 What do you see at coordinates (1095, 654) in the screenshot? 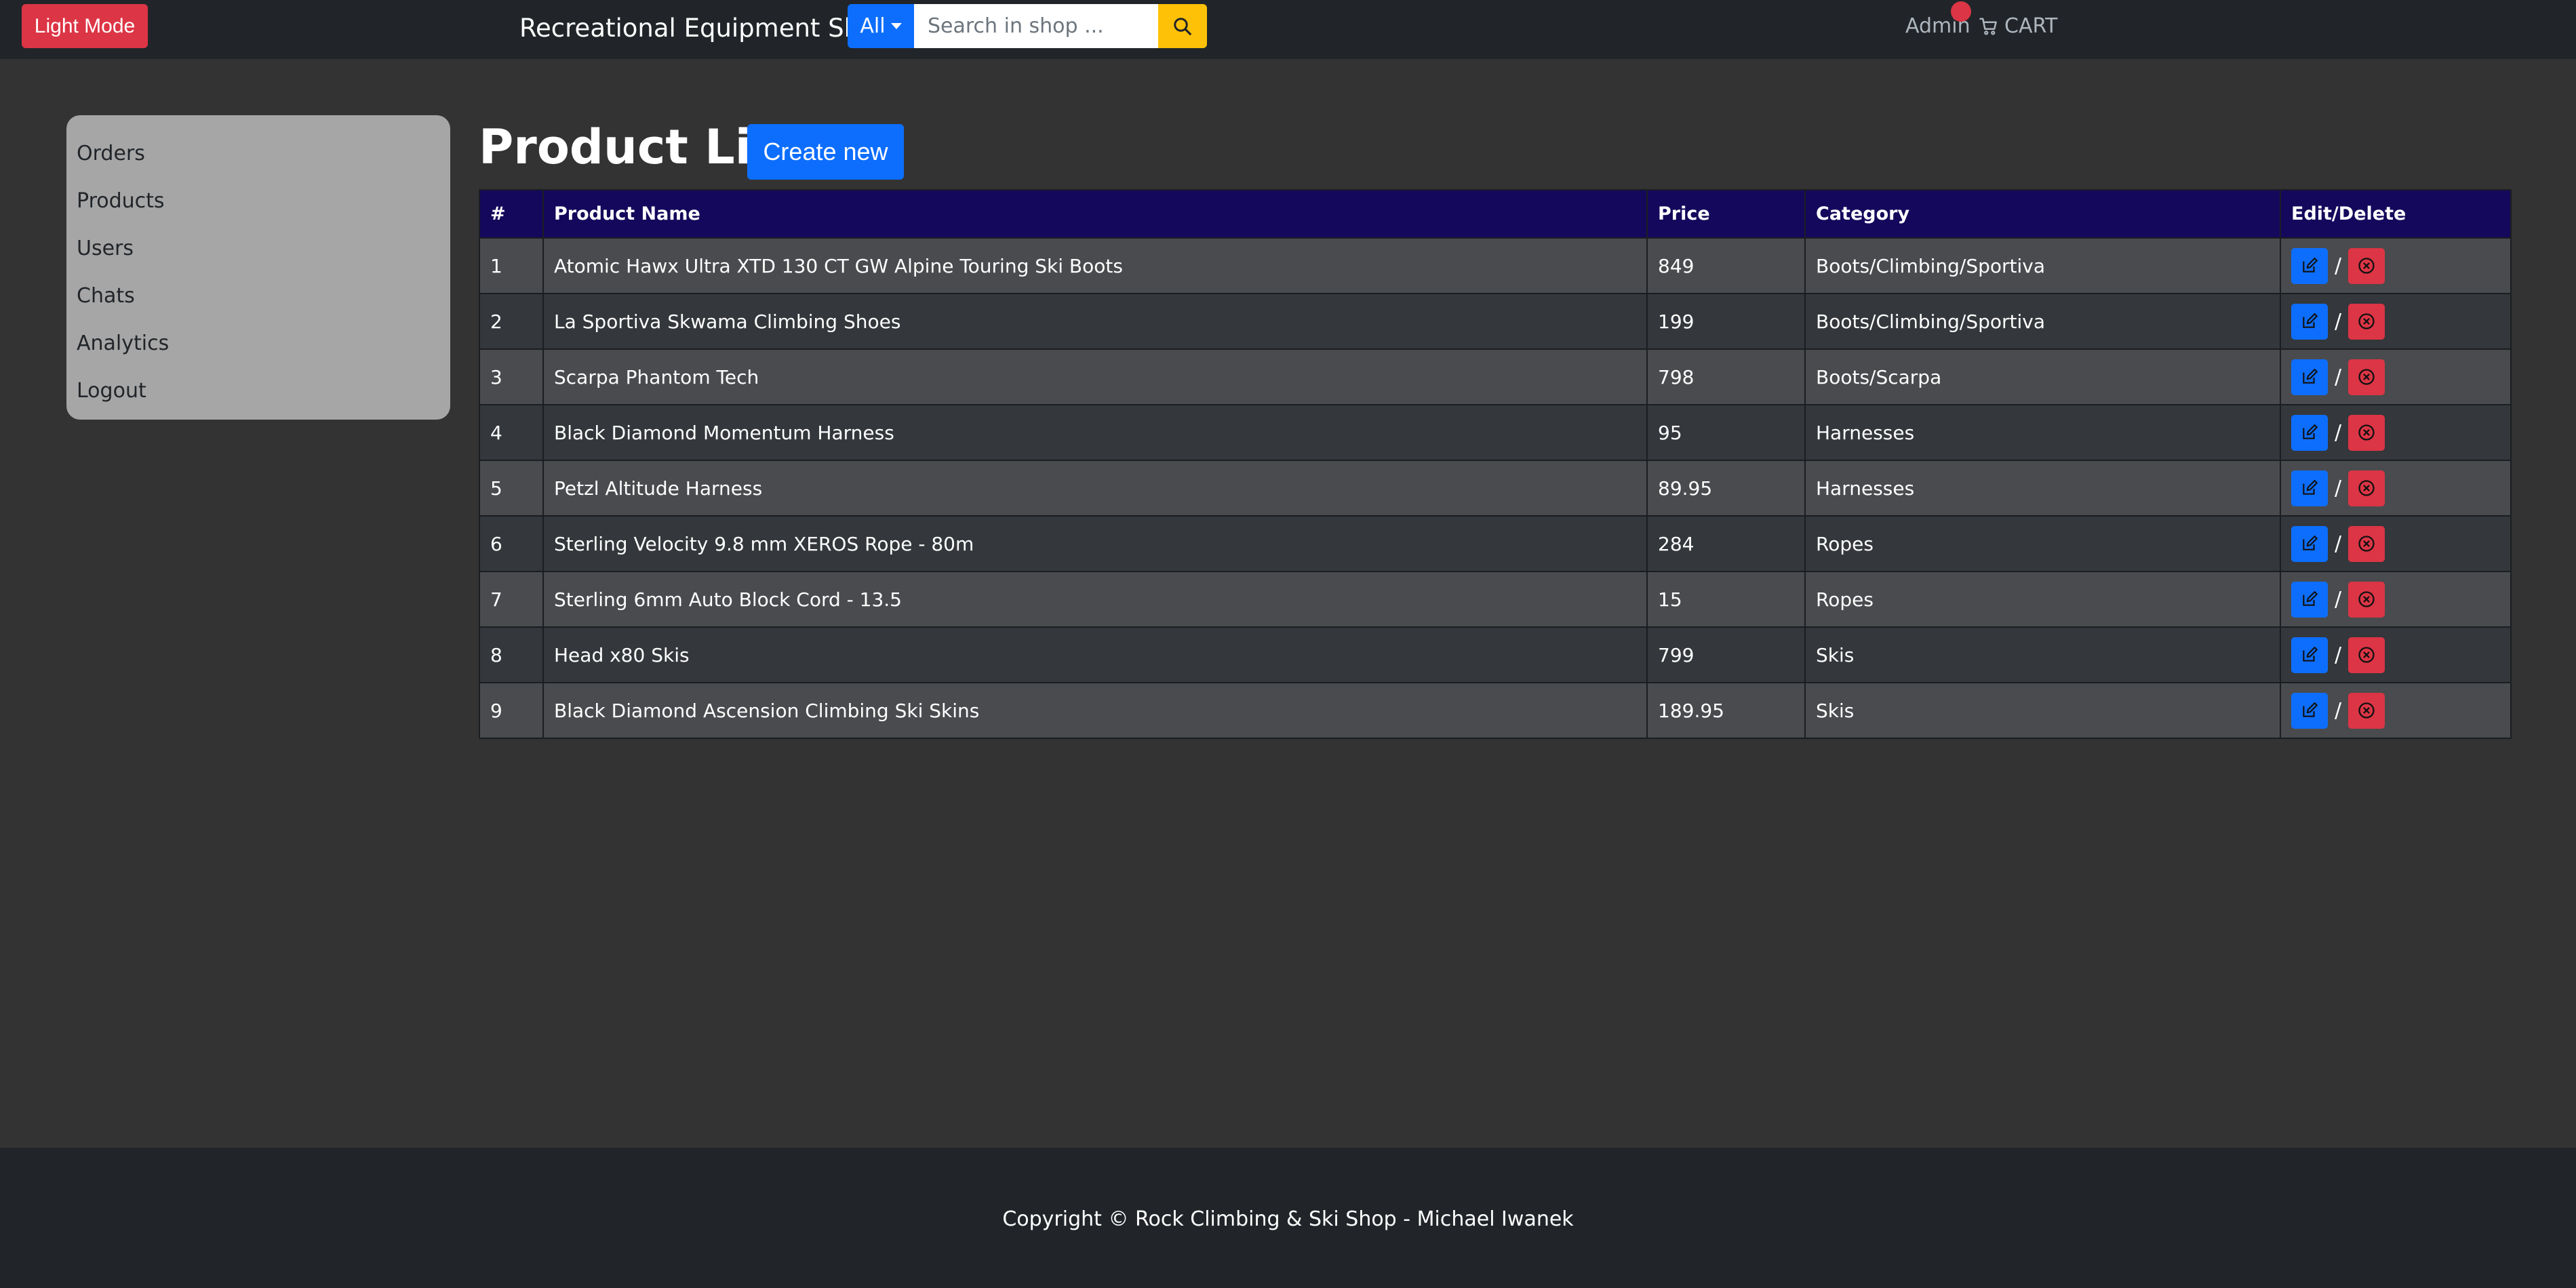
I see `product-name: Head x80 Skis` at bounding box center [1095, 654].